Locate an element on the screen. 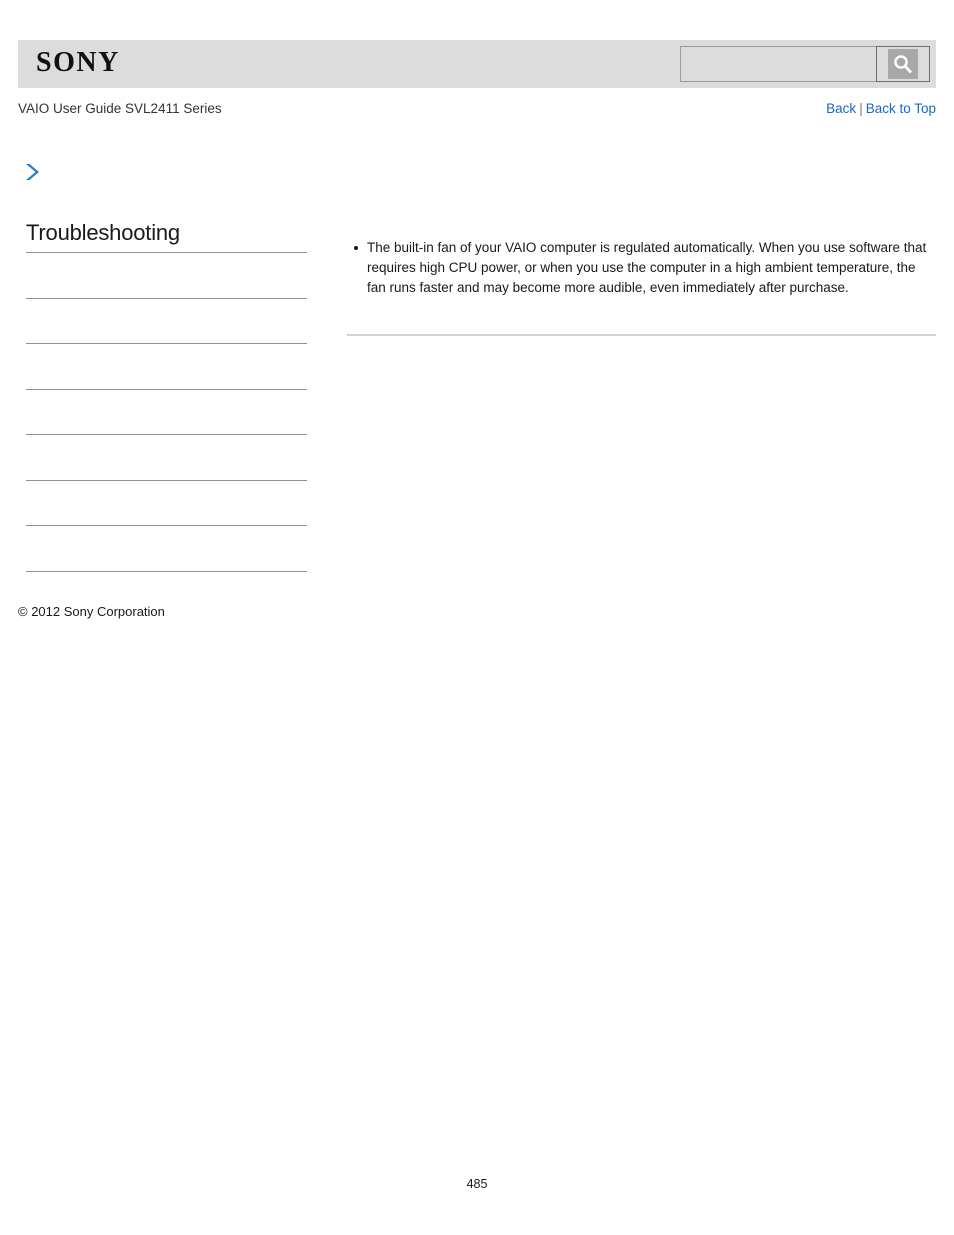 The image size is (954, 1235). search-button is located at coordinates (903, 64).